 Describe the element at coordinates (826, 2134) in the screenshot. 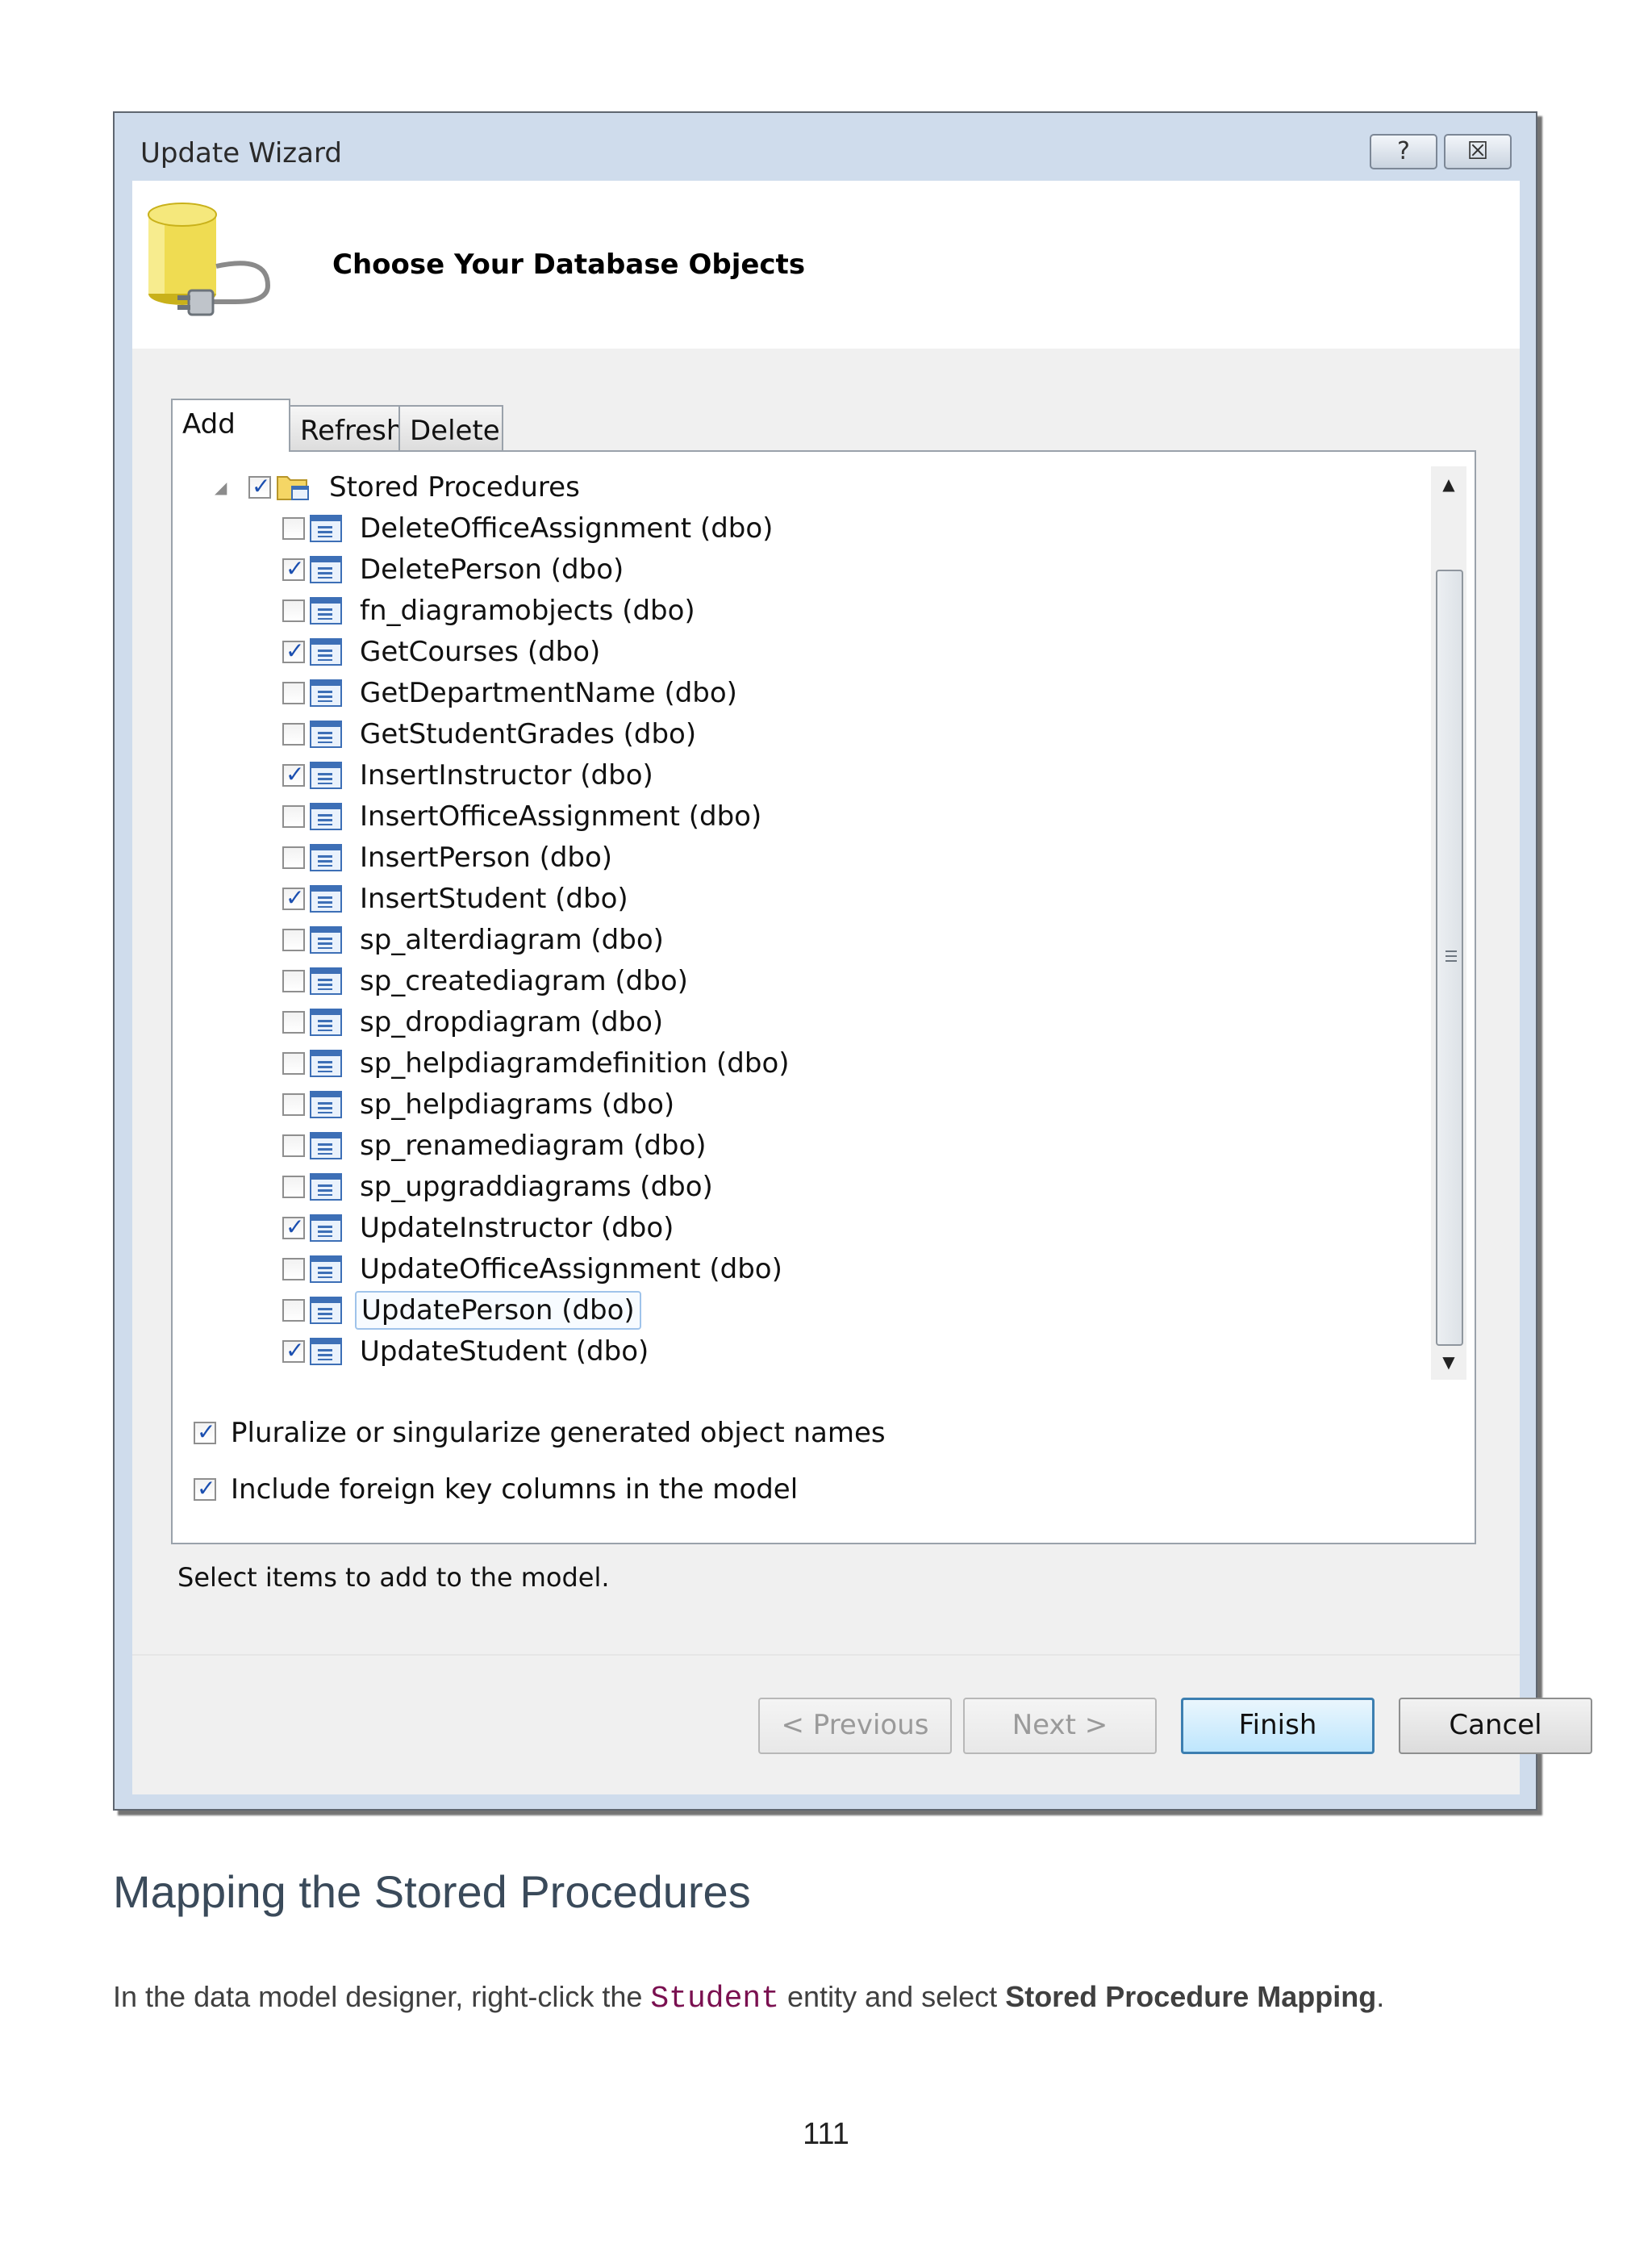

I see `page-number: 111` at that location.